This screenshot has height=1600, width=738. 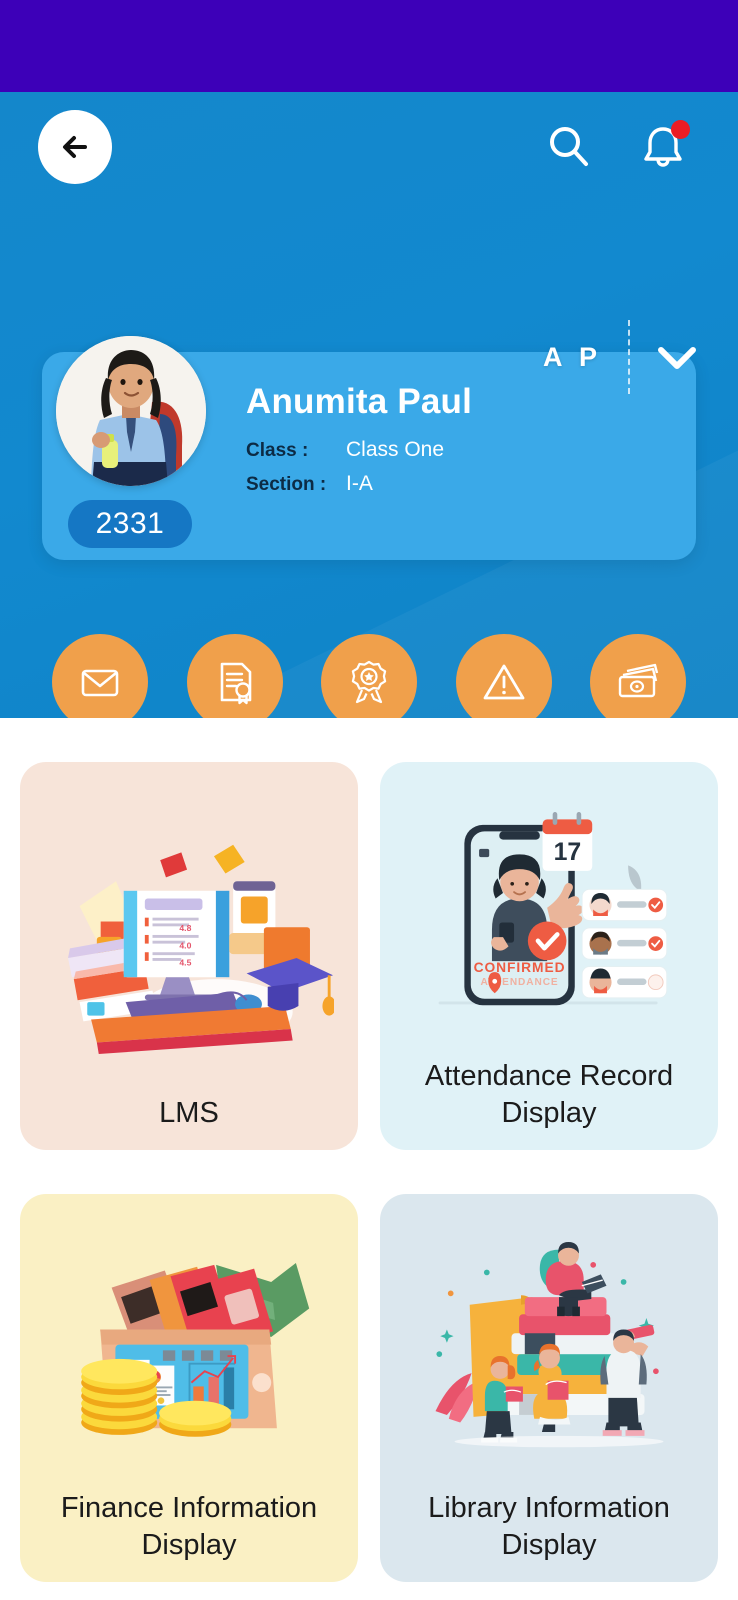 What do you see at coordinates (189, 1112) in the screenshot?
I see `tile-title: LMS` at bounding box center [189, 1112].